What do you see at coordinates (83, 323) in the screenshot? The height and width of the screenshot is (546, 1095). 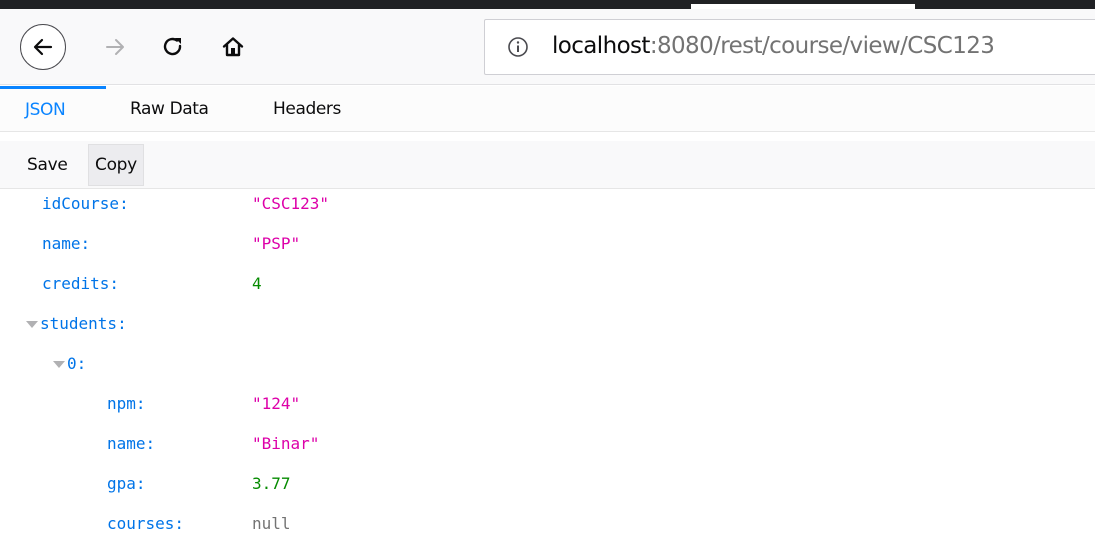 I see `json-key: students:` at bounding box center [83, 323].